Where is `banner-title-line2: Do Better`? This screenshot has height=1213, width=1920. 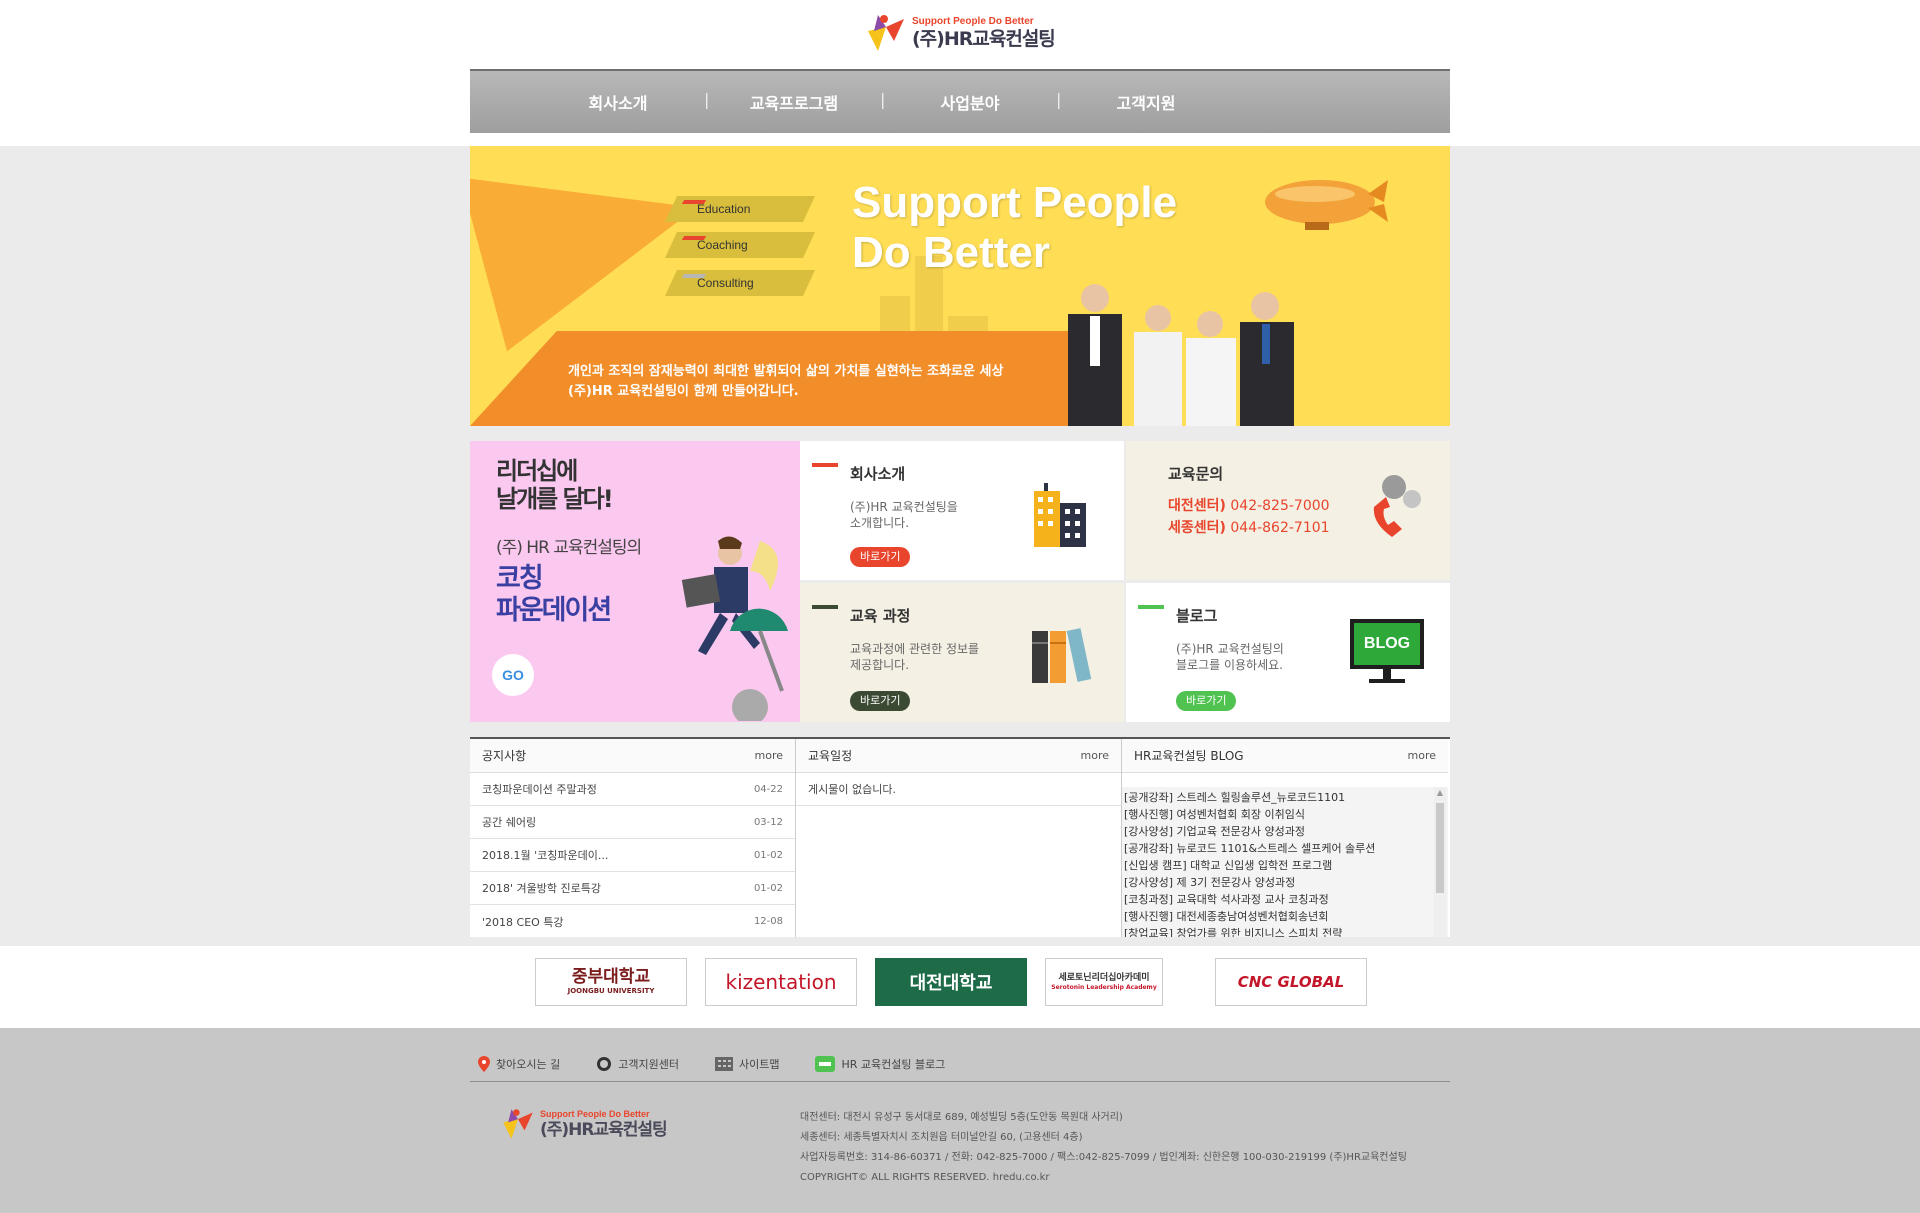 banner-title-line2: Do Better is located at coordinates (951, 252).